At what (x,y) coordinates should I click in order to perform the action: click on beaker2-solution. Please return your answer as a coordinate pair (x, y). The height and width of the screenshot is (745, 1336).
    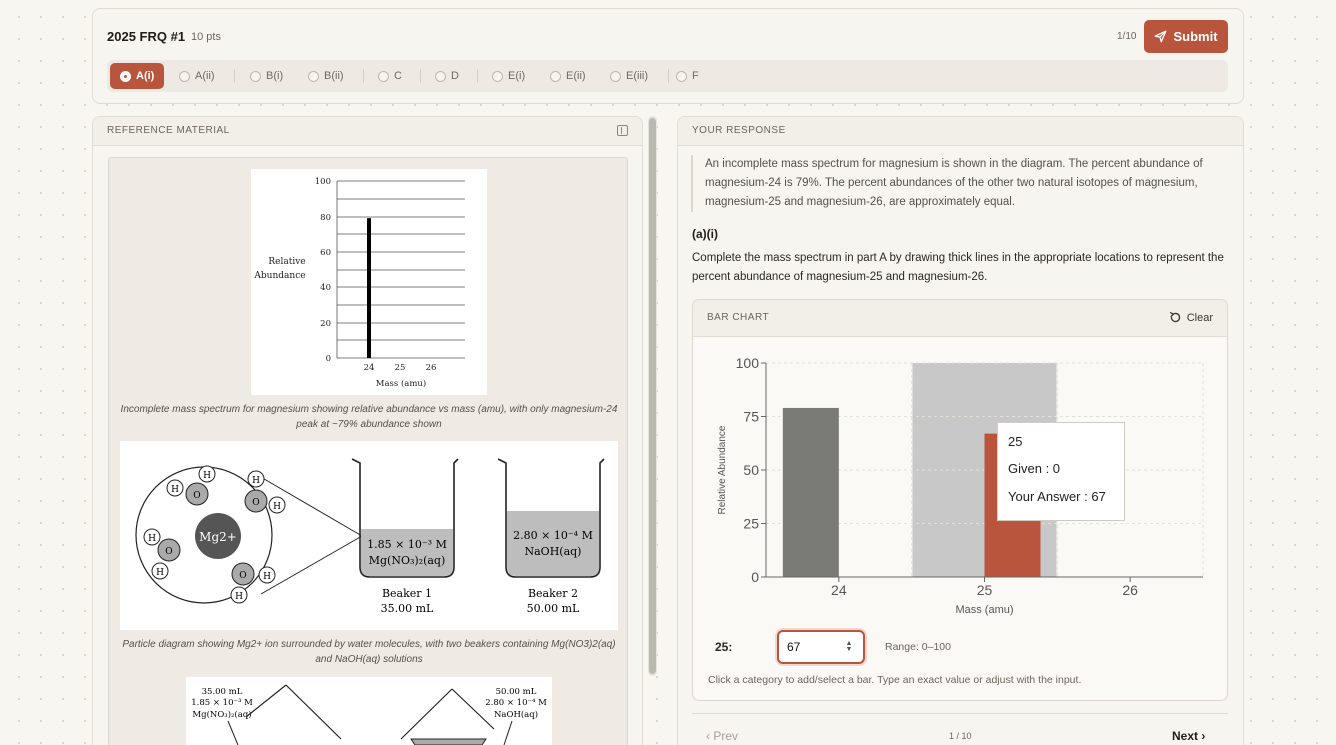
    Looking at the image, I should click on (553, 543).